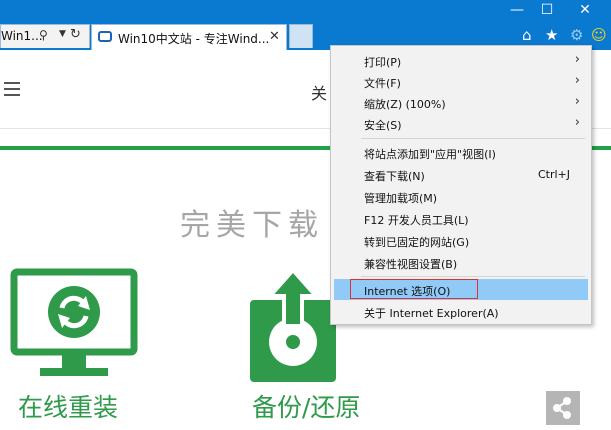 This screenshot has width=611, height=430. Describe the element at coordinates (401, 198) in the screenshot. I see `menu-item-label: 管理加载项(M)` at that location.